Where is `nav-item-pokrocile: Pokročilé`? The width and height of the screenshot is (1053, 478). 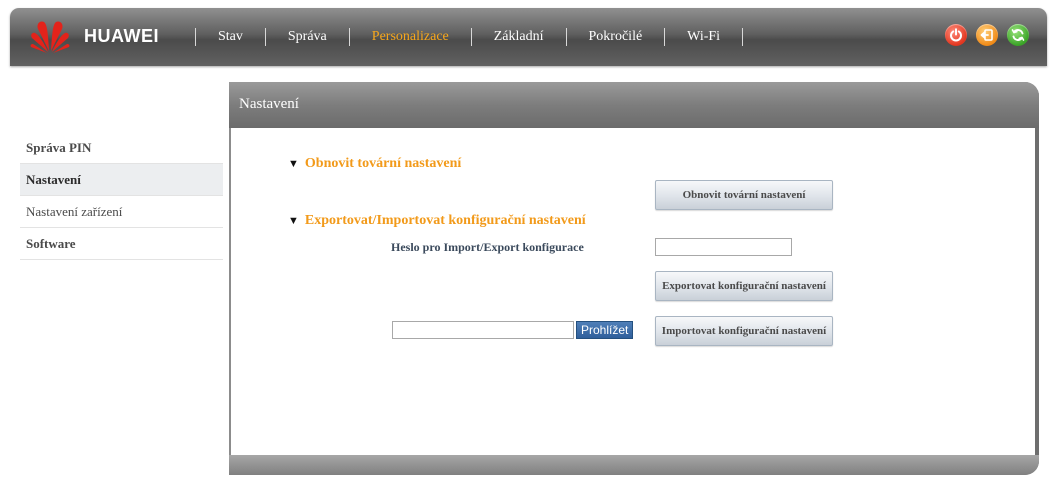 nav-item-pokrocile: Pokročilé is located at coordinates (616, 37).